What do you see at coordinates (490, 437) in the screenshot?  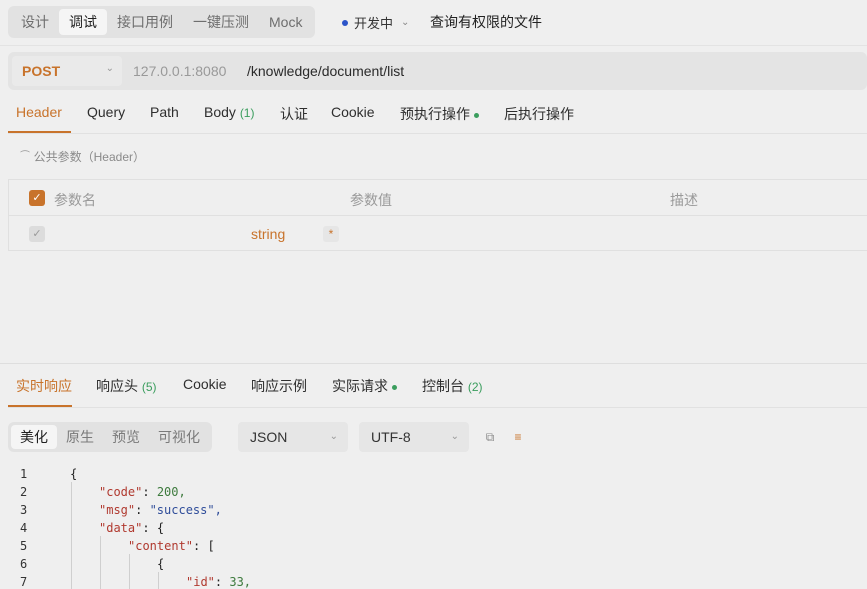 I see `copy-icon: ⧉` at bounding box center [490, 437].